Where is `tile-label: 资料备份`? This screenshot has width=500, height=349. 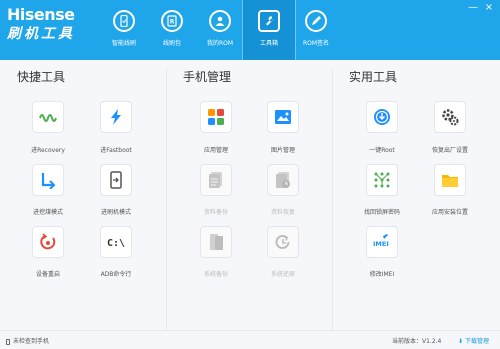
tile-label: 资料备份 is located at coordinates (215, 212).